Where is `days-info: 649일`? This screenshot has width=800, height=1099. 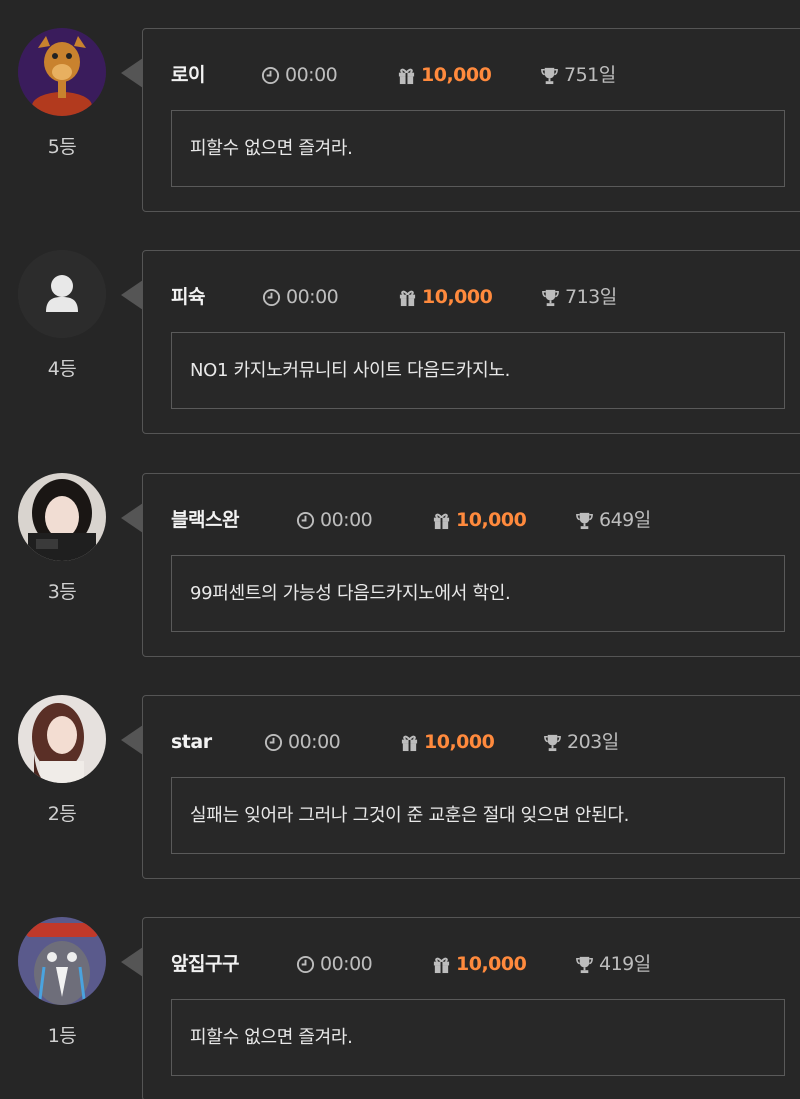
days-info: 649일 is located at coordinates (613, 520).